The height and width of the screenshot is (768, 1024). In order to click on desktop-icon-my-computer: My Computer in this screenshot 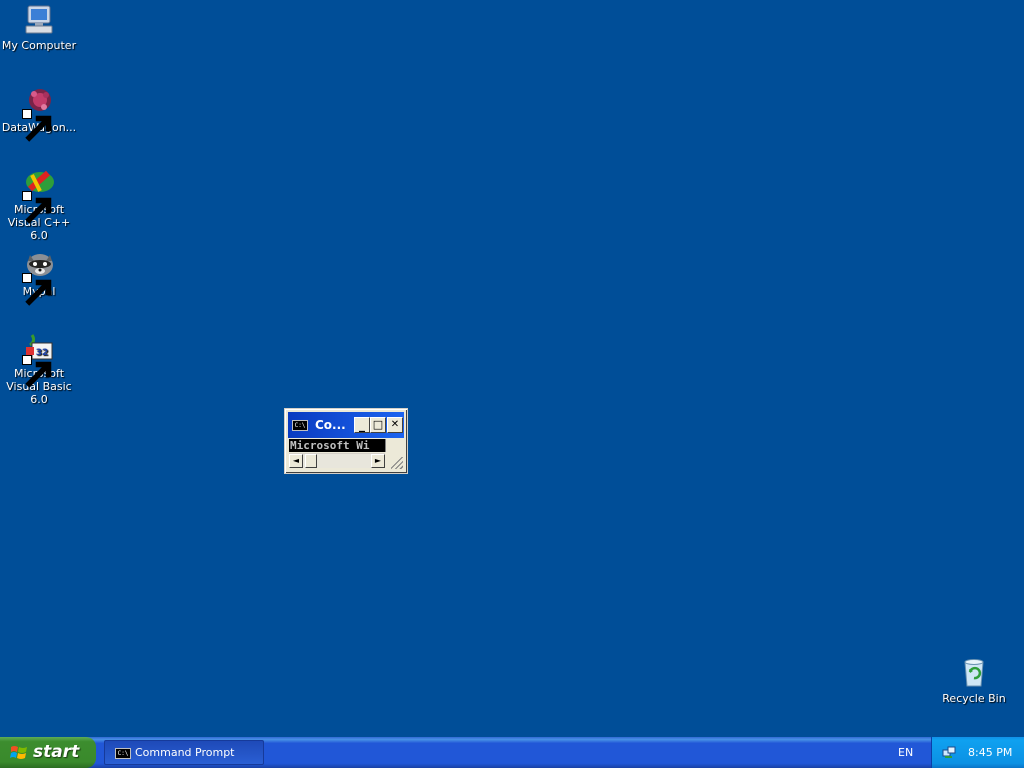, I will do `click(39, 27)`.